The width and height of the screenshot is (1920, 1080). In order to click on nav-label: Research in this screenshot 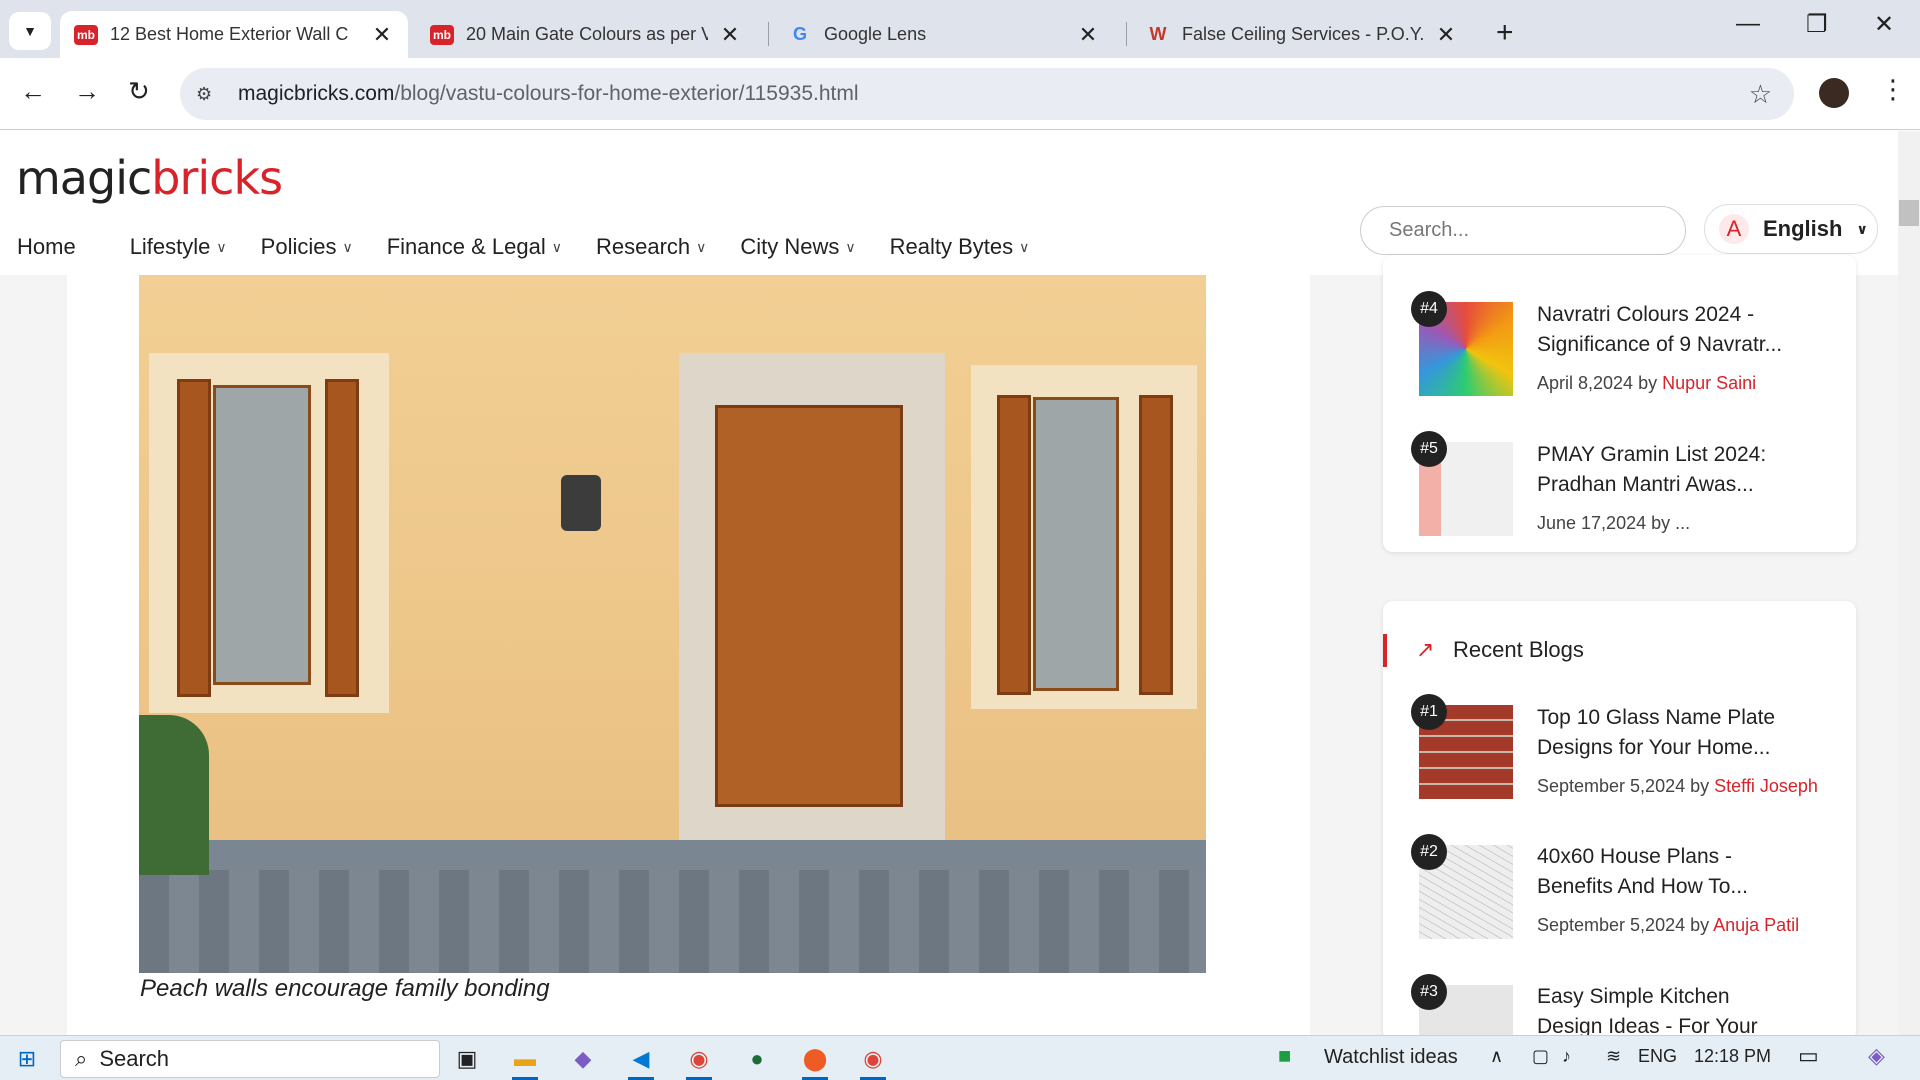, I will do `click(643, 246)`.